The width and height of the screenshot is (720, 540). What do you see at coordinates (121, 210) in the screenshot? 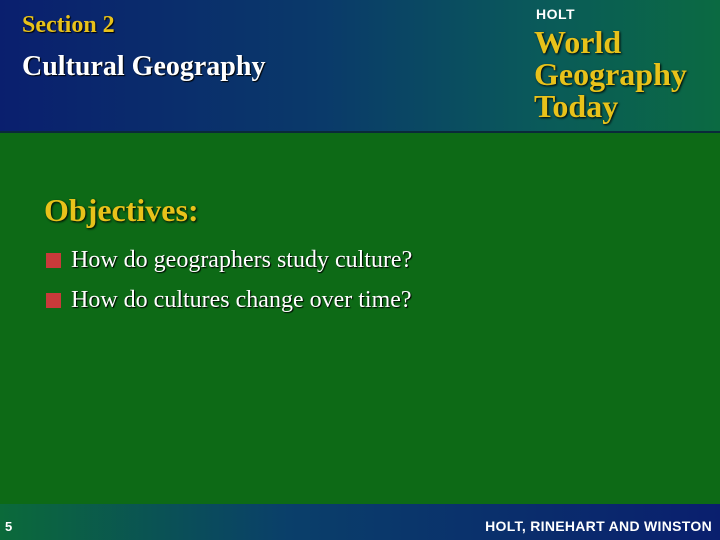
I see `objectives-heading: Objectives:` at bounding box center [121, 210].